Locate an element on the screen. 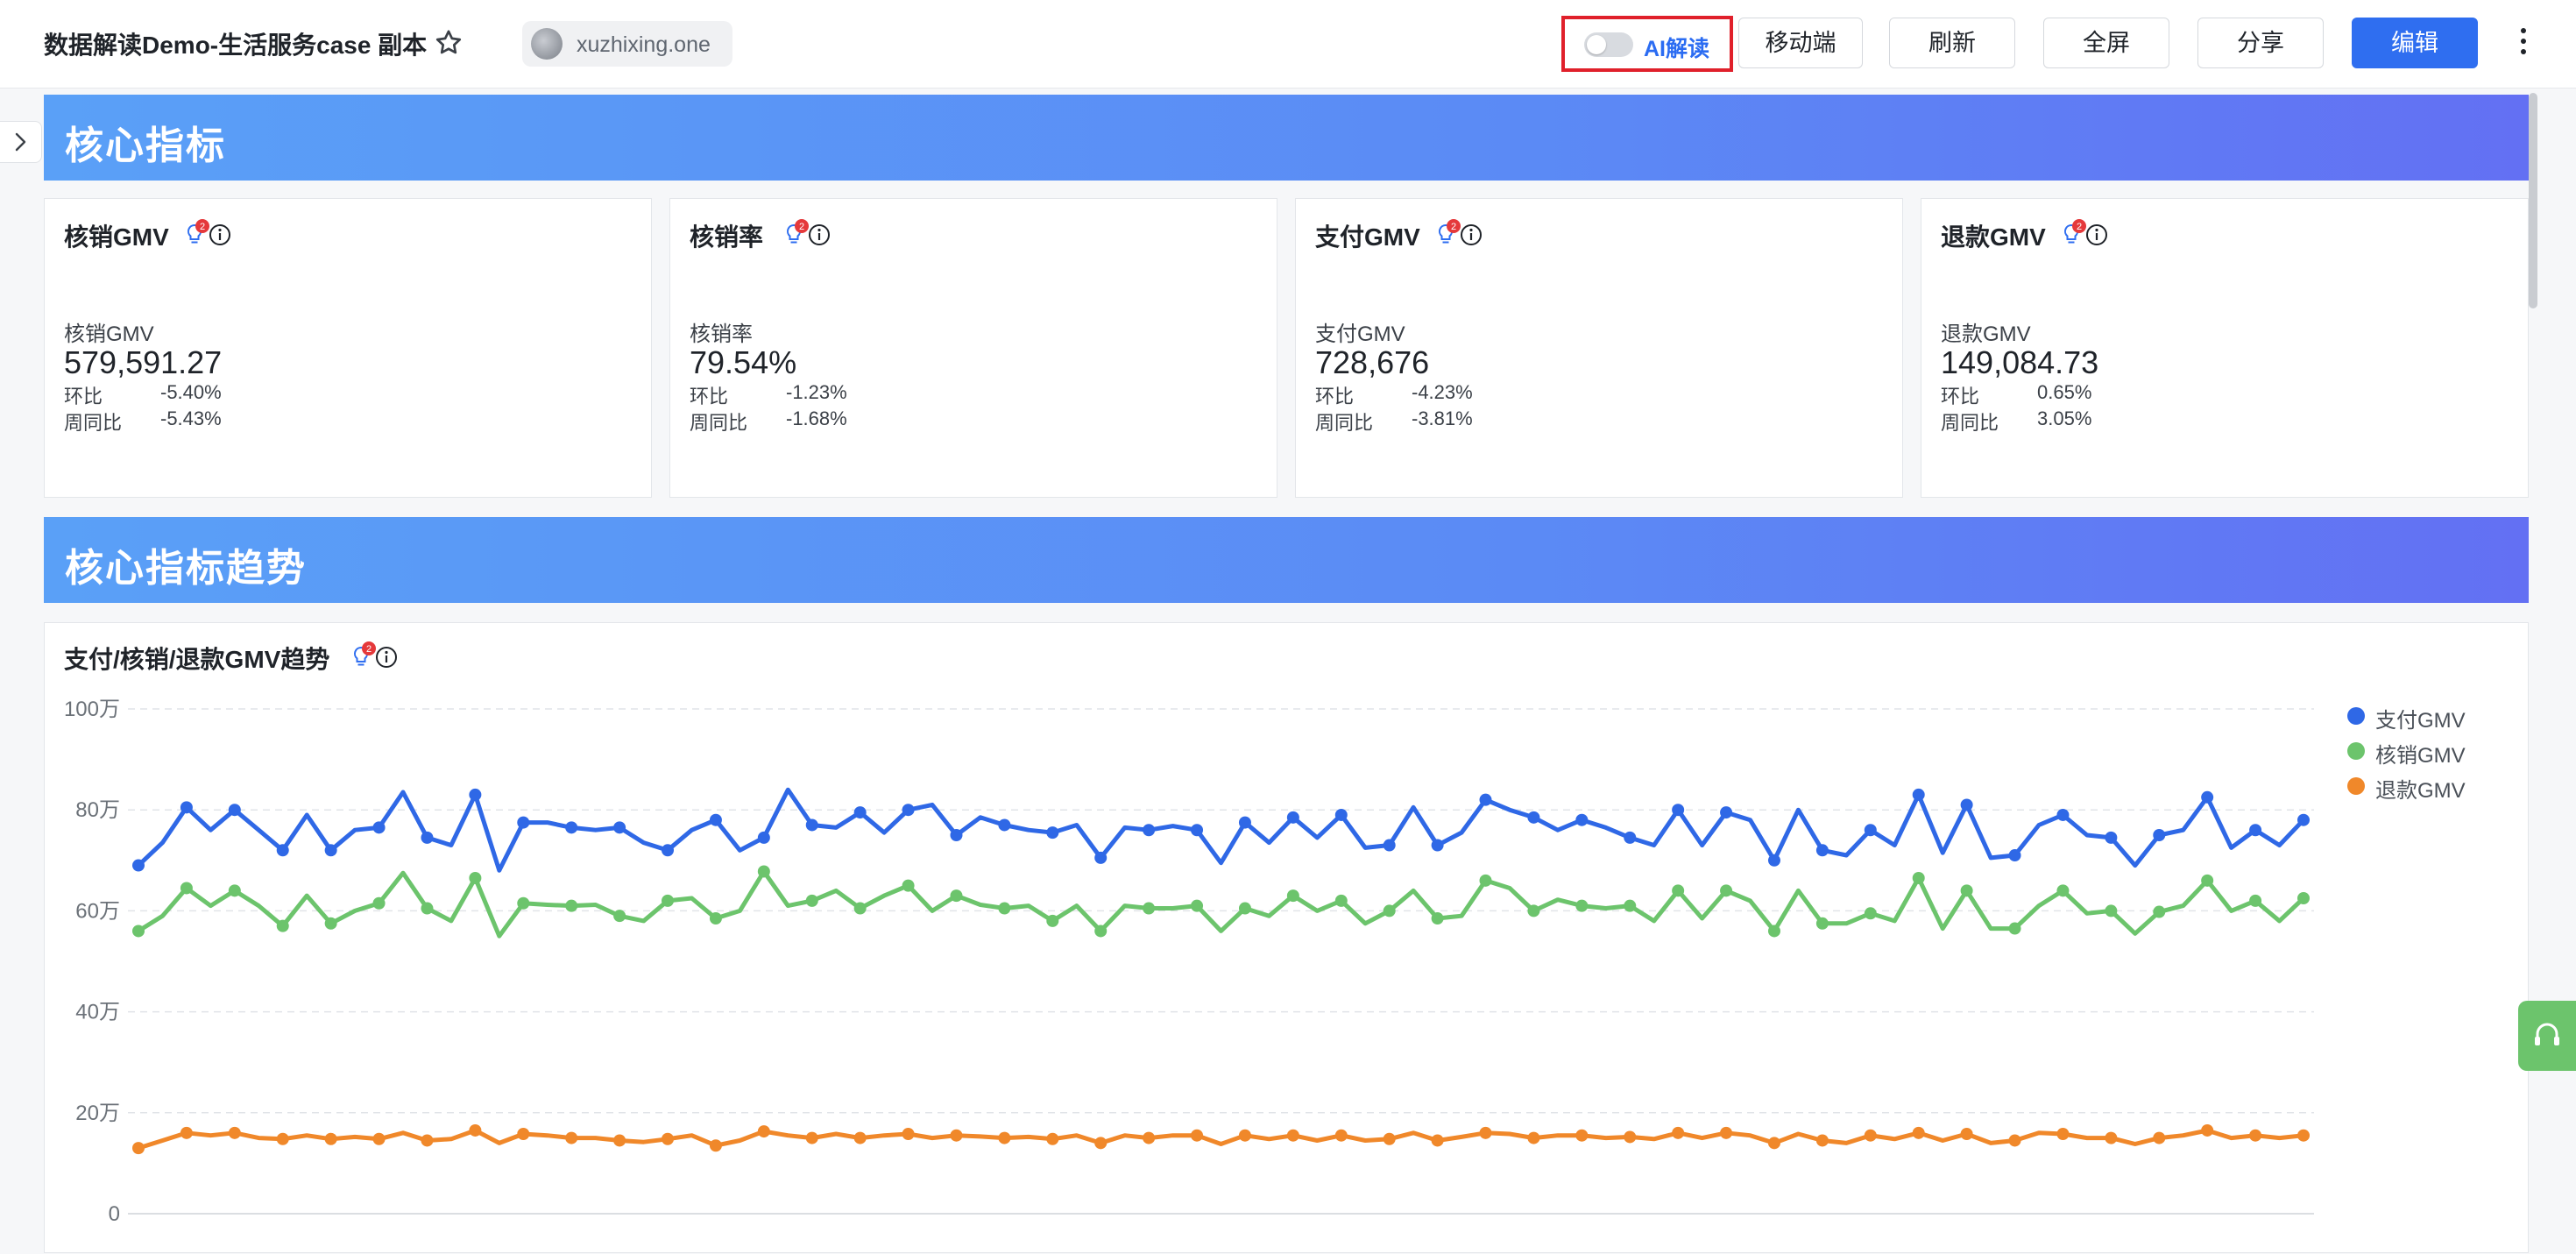  section-banner-trend: 核心指标趋势 is located at coordinates (1286, 560).